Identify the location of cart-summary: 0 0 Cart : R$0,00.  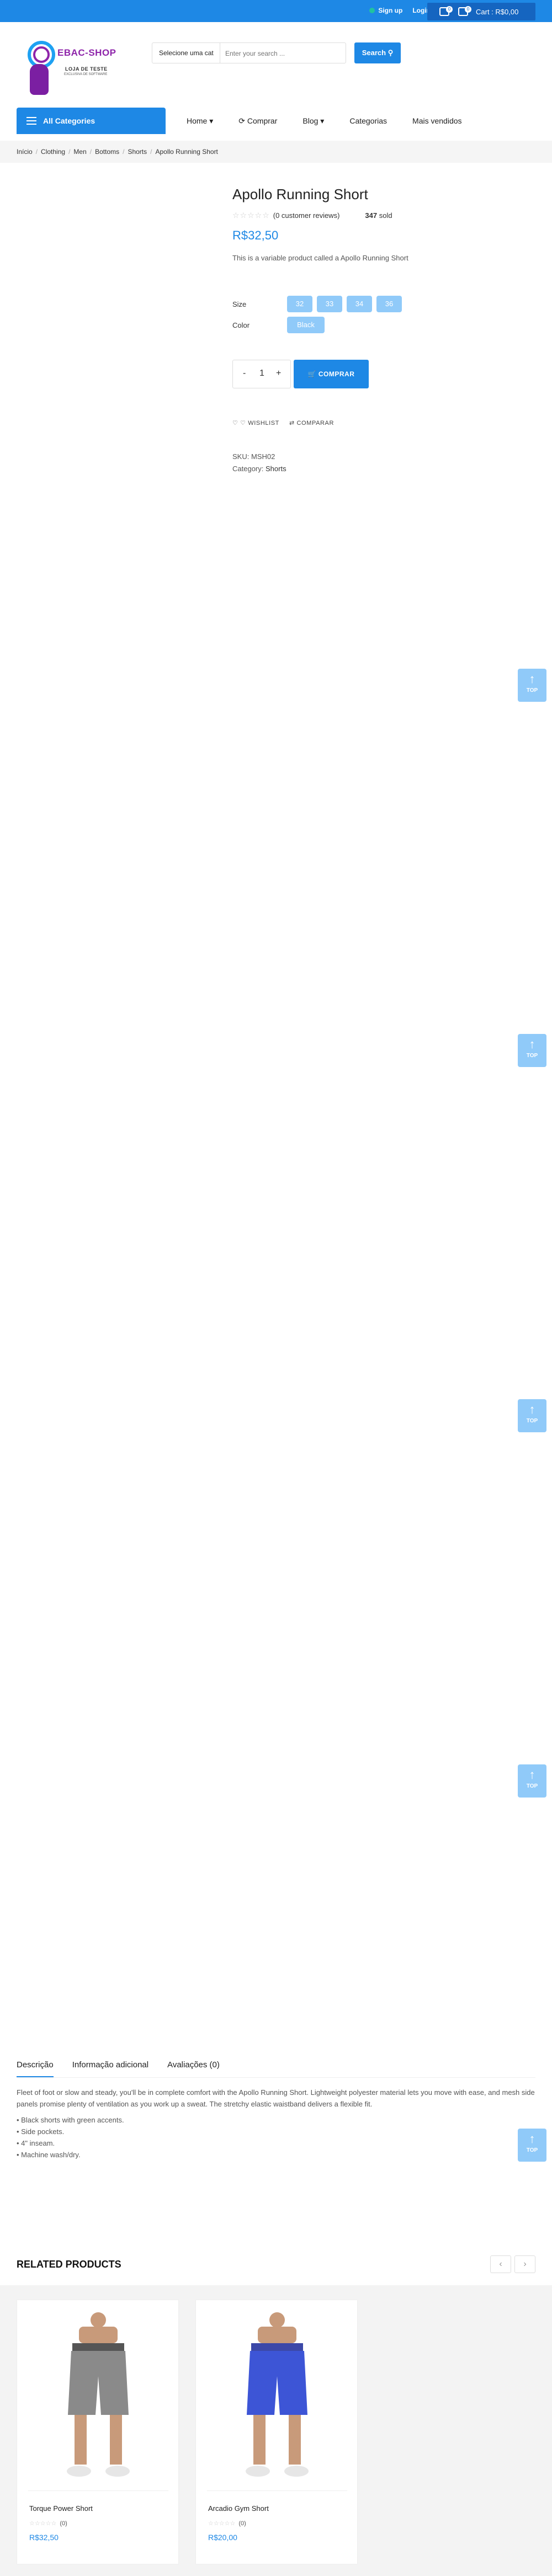
(481, 11).